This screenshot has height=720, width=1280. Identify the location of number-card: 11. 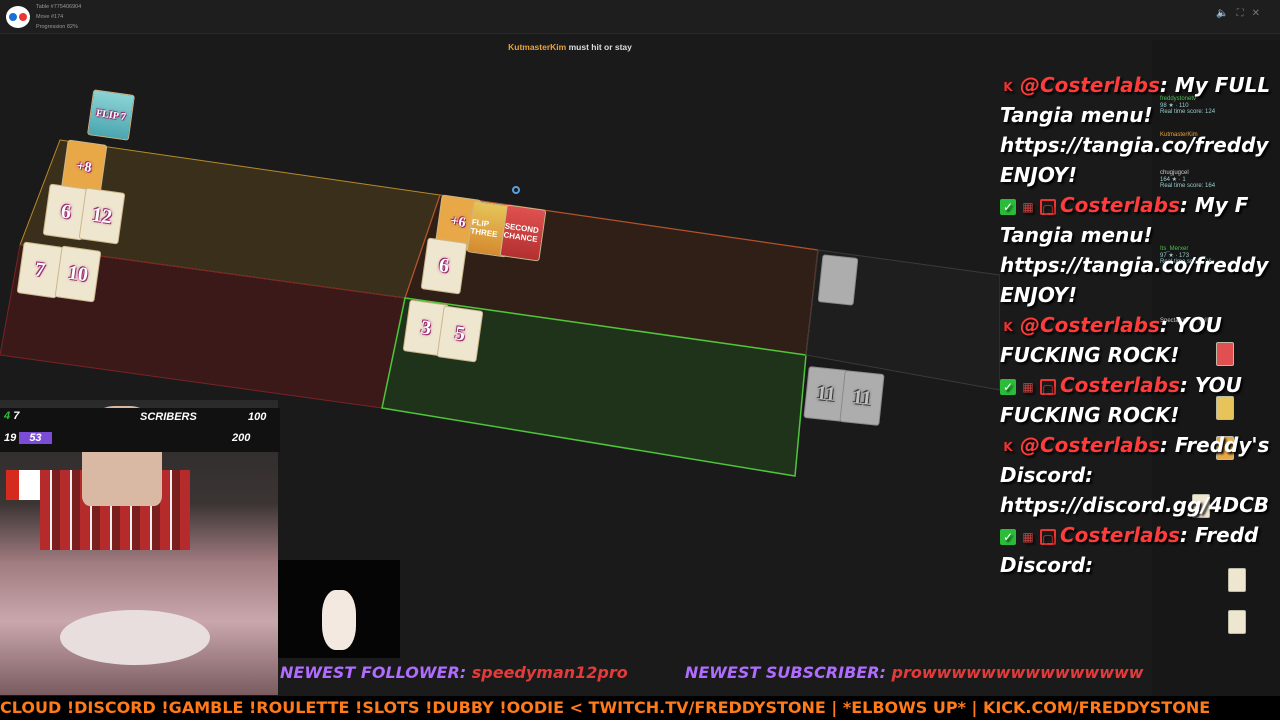
(862, 398).